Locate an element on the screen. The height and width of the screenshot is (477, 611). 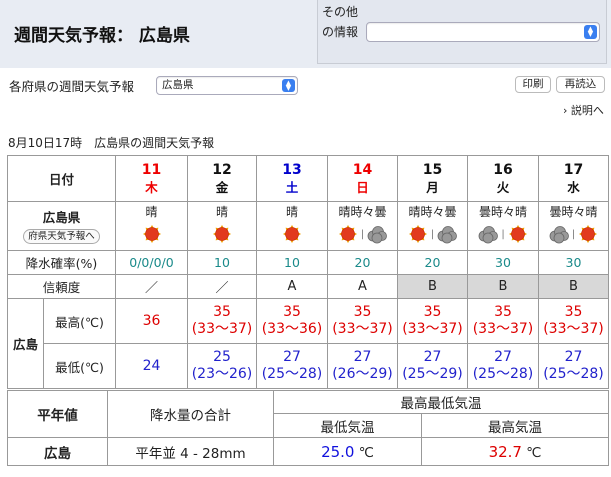
normal-min-cell: 25.0 ℃ is located at coordinates (347, 451).